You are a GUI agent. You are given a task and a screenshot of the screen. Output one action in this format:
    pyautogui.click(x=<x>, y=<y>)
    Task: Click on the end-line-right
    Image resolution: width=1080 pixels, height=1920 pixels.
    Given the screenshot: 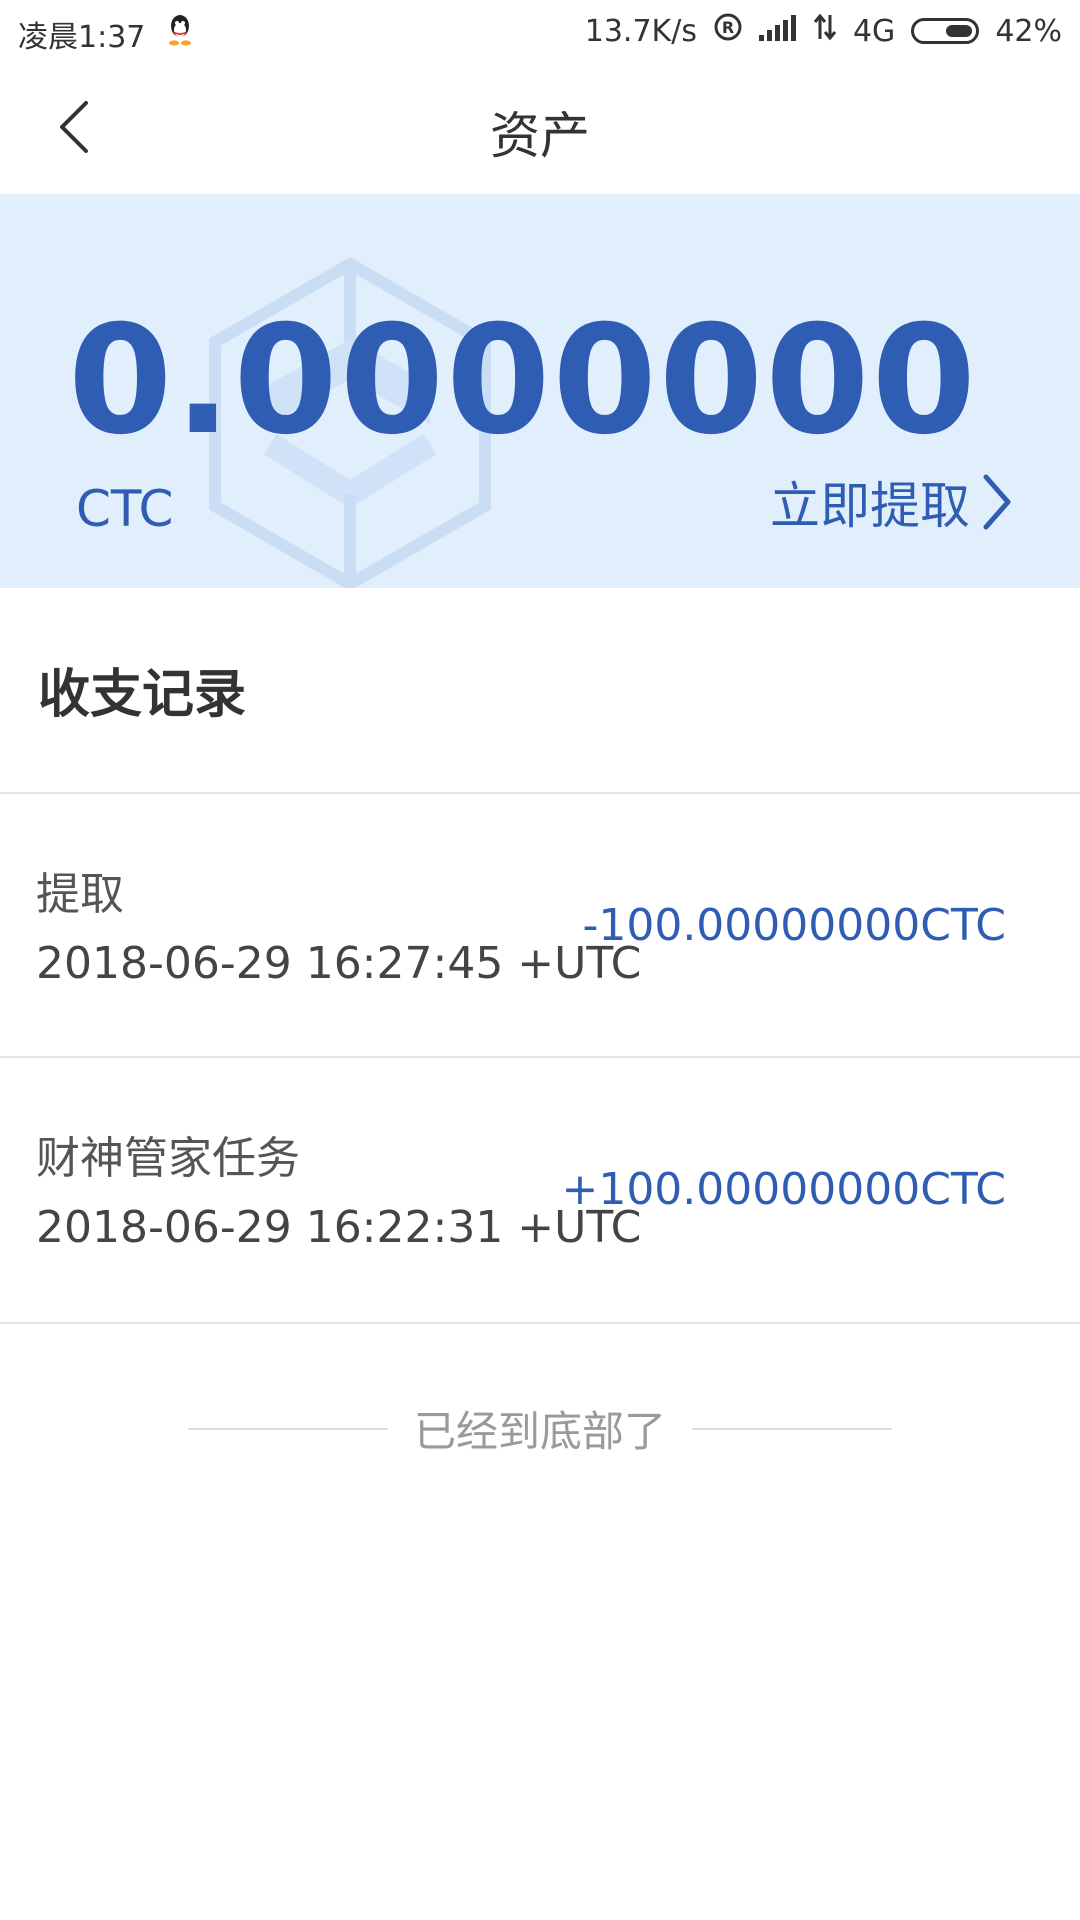 What is the action you would take?
    pyautogui.click(x=792, y=1428)
    